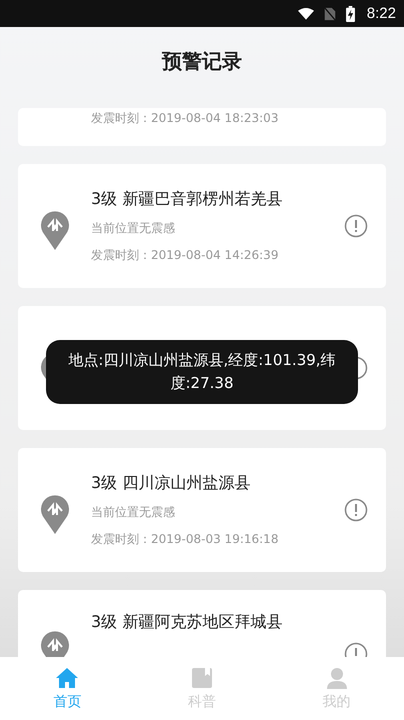  Describe the element at coordinates (185, 539) in the screenshot. I see `record-time: 发震时刻：2019-08-03 19:16:18` at that location.